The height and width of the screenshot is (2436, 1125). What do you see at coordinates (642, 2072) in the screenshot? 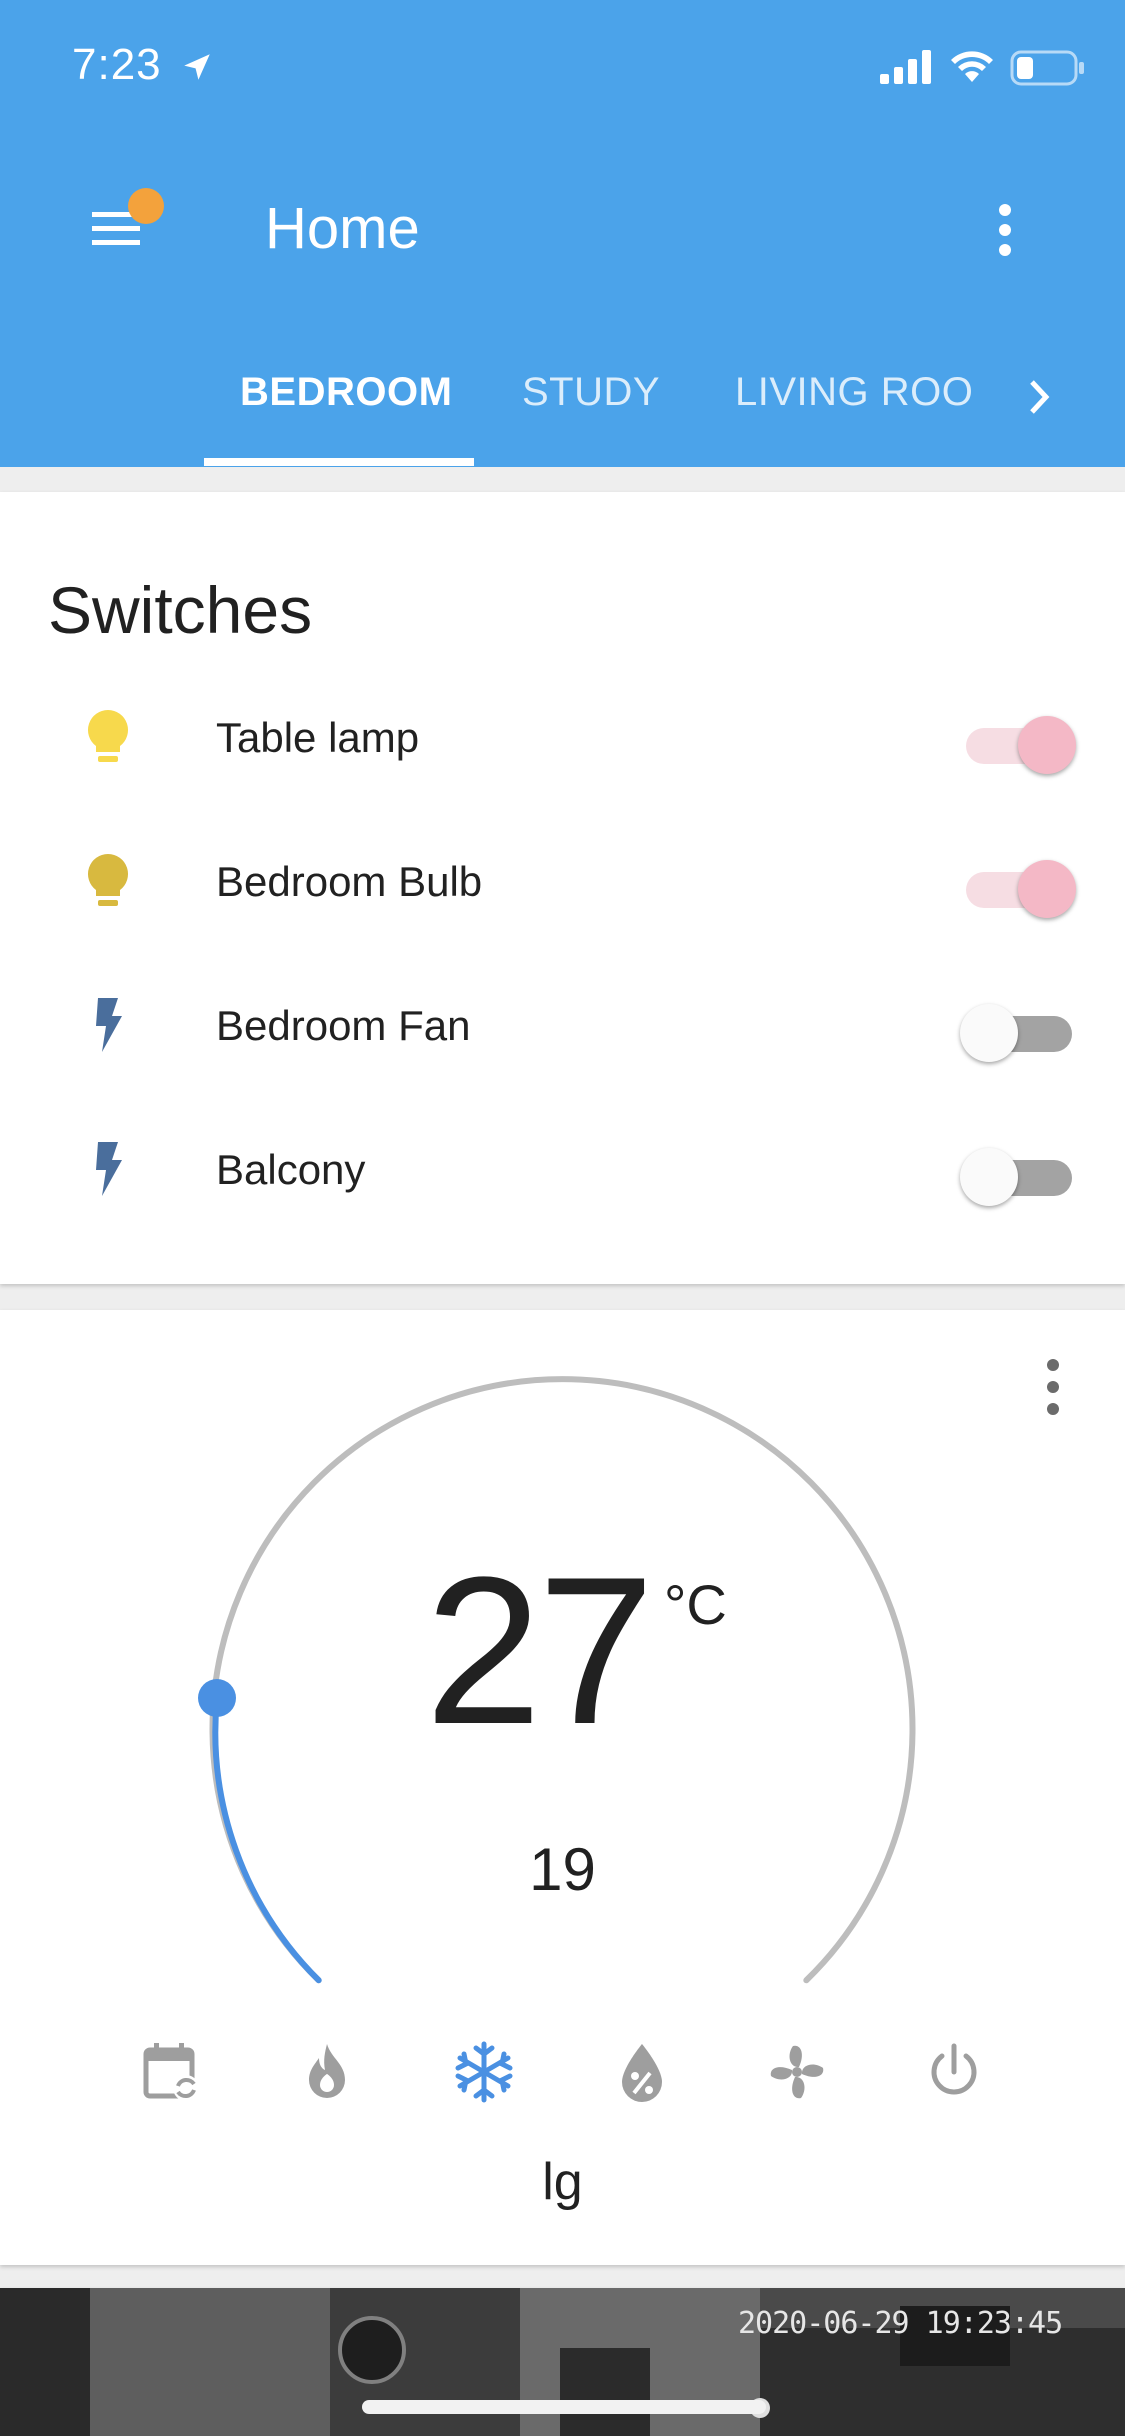
I see `water-percent-icon` at bounding box center [642, 2072].